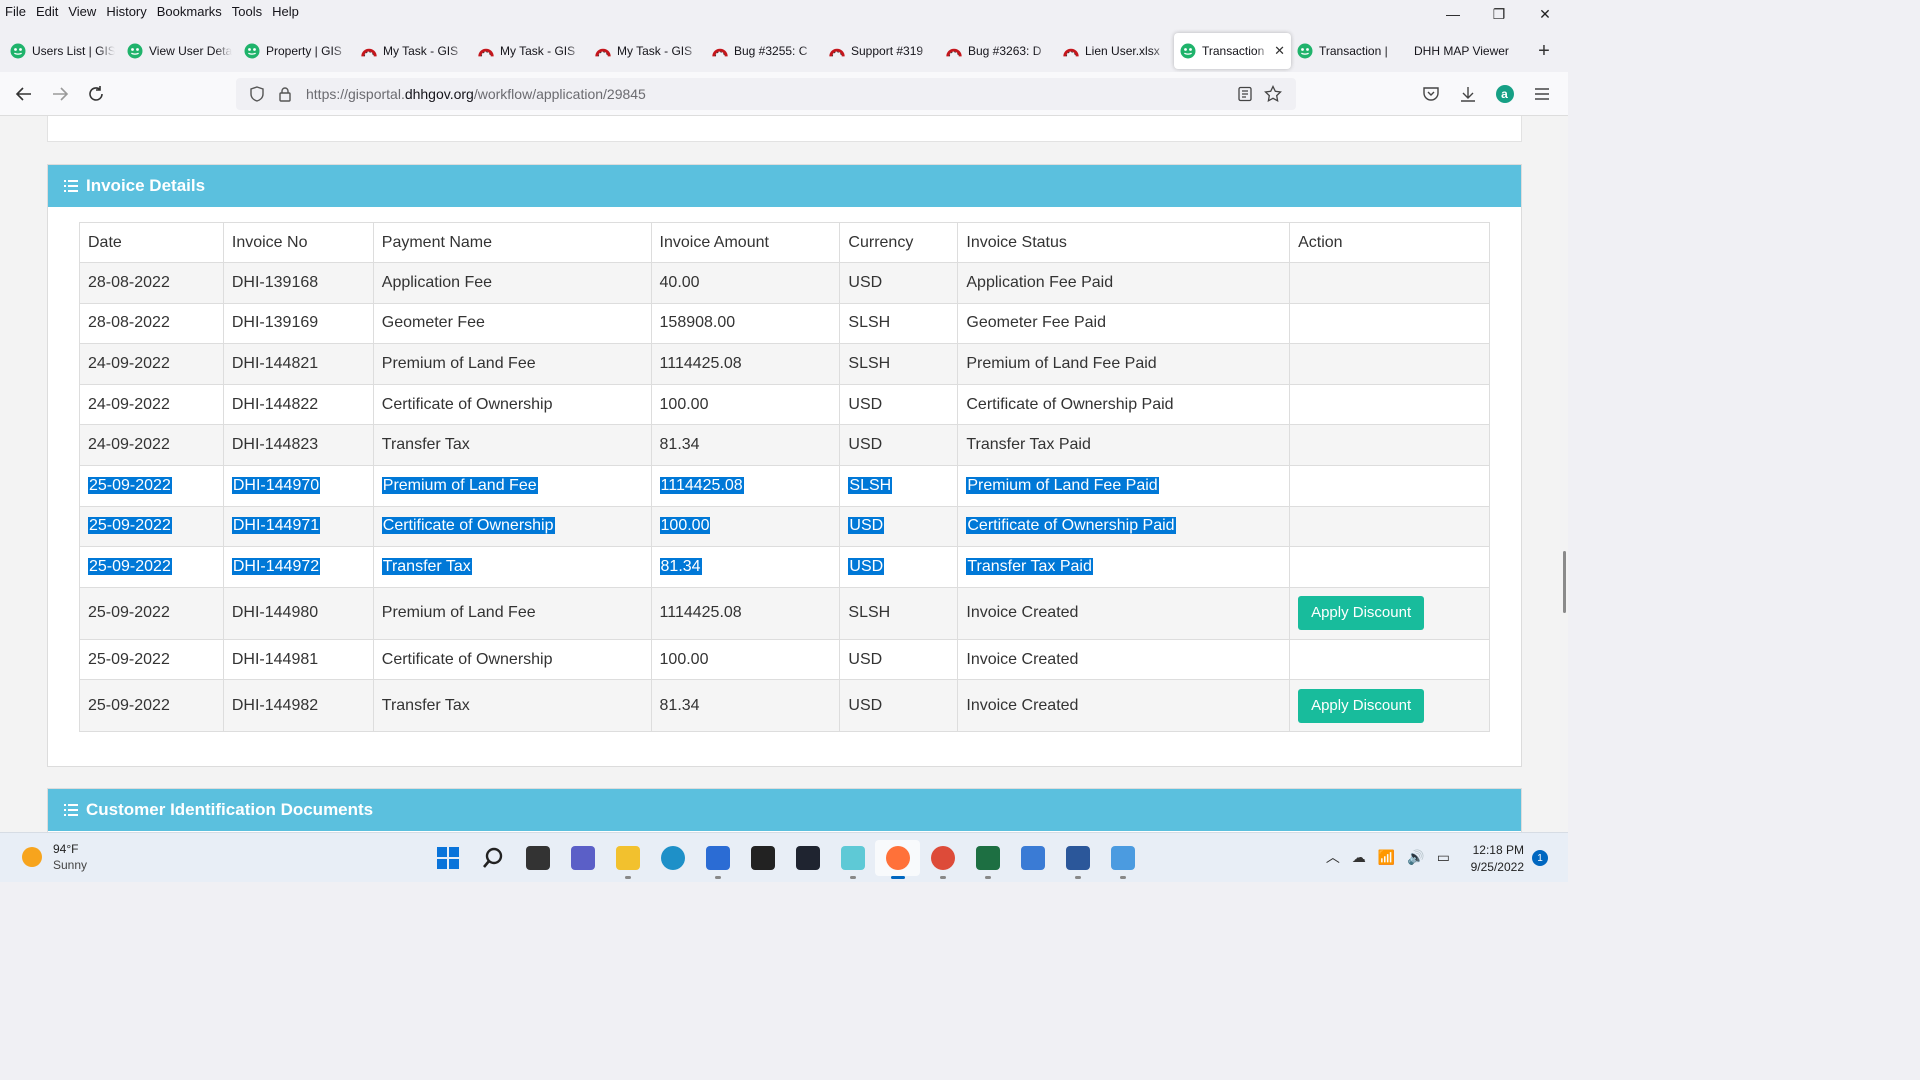  What do you see at coordinates (1273, 94) in the screenshot?
I see `bookmark-star-icon` at bounding box center [1273, 94].